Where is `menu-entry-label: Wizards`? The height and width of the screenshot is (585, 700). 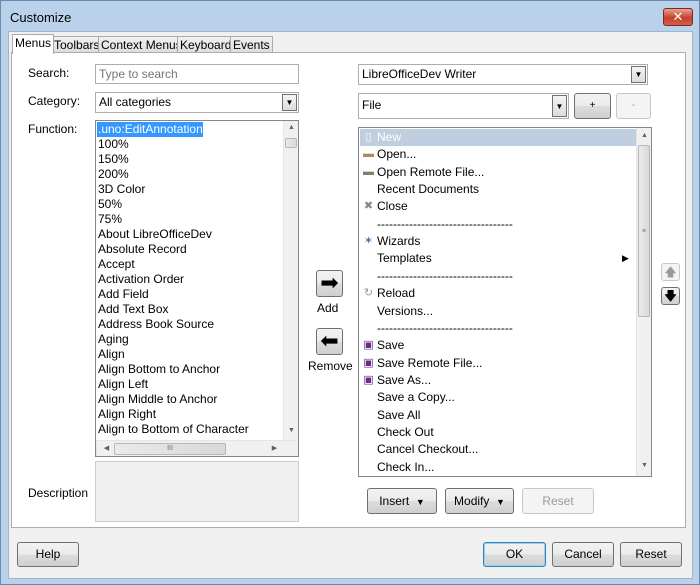
menu-entry-label: Wizards is located at coordinates (399, 241).